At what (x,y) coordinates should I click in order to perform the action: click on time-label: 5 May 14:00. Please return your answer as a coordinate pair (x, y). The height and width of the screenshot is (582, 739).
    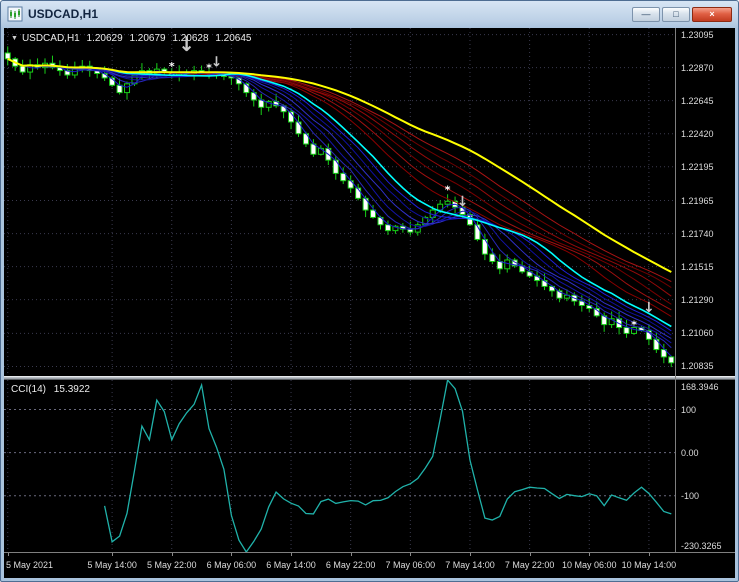
    Looking at the image, I should click on (112, 565).